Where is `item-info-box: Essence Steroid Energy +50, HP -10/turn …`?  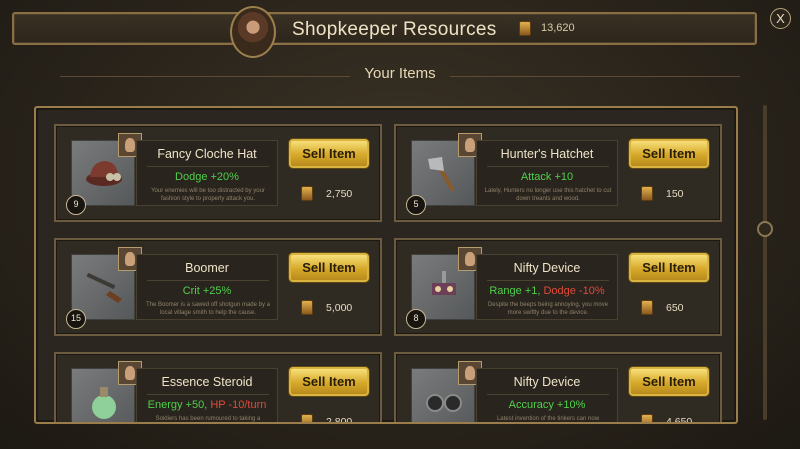
item-info-box: Essence Steroid Energy +50, HP -10/turn … is located at coordinates (207, 395).